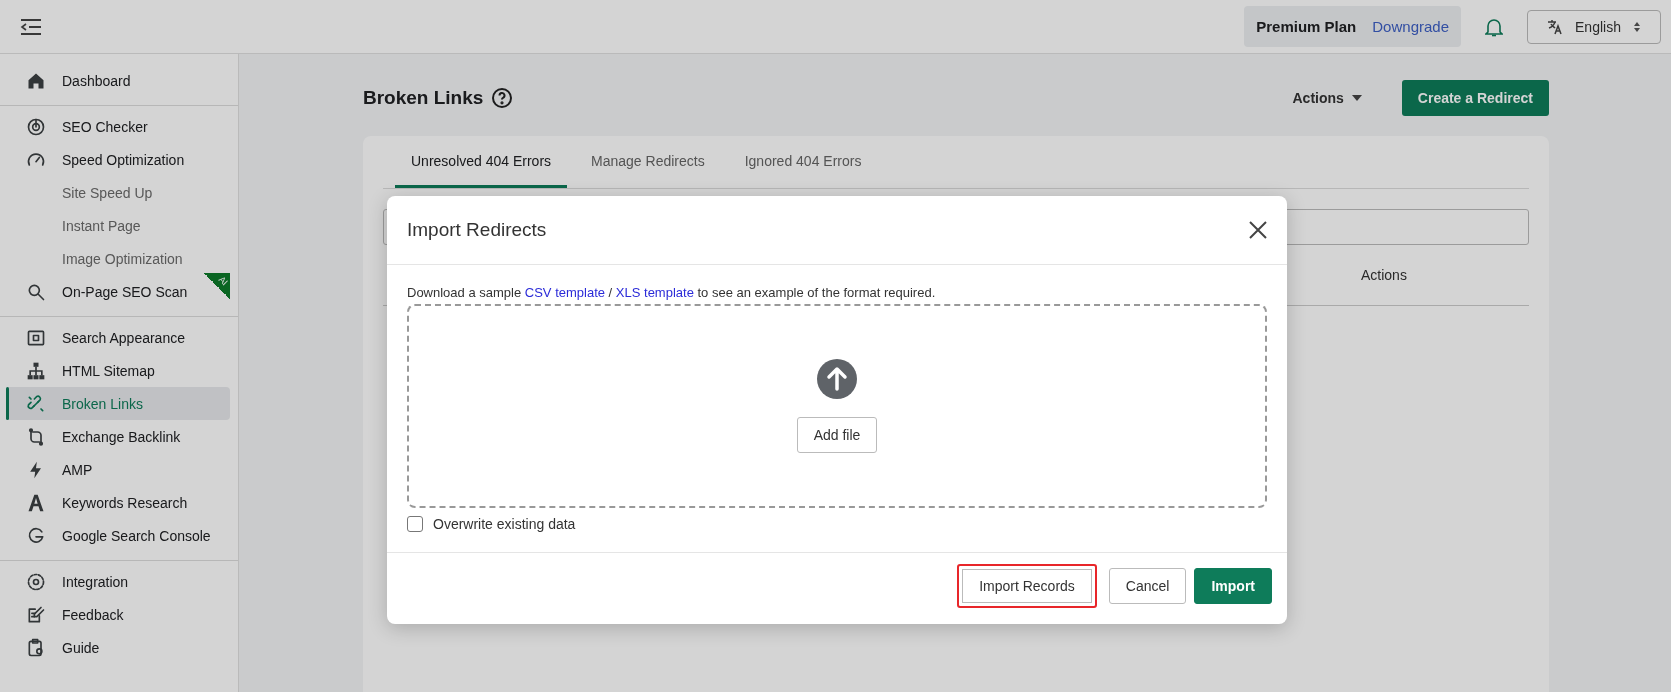 This screenshot has height=692, width=1671. Describe the element at coordinates (118, 192) in the screenshot. I see `sidebar-item: Site Speed Up` at that location.